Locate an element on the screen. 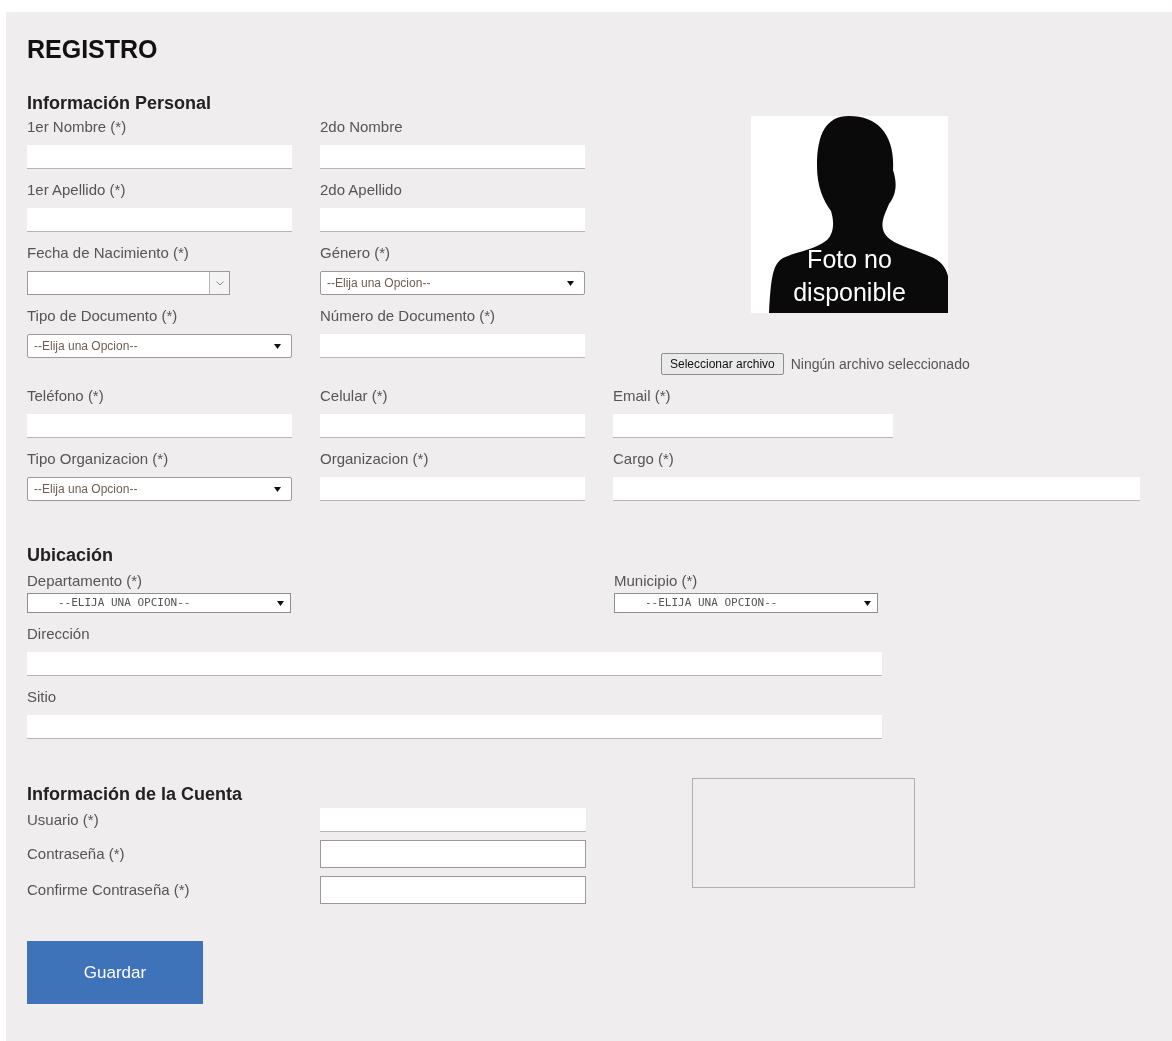 Image resolution: width=1172 pixels, height=1041 pixels. field-label: Municipio (*) is located at coordinates (656, 581).